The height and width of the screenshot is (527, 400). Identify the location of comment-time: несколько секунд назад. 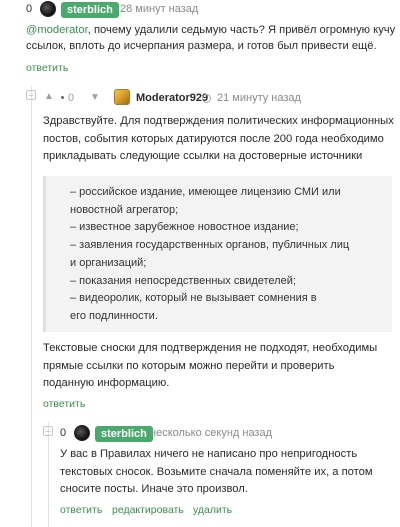
(211, 433).